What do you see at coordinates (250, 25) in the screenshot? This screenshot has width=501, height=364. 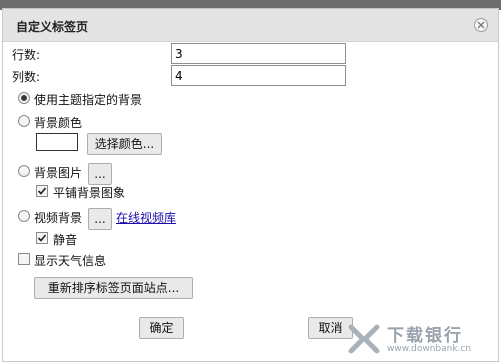 I see `dialog-titlebar: 自定义标签页` at bounding box center [250, 25].